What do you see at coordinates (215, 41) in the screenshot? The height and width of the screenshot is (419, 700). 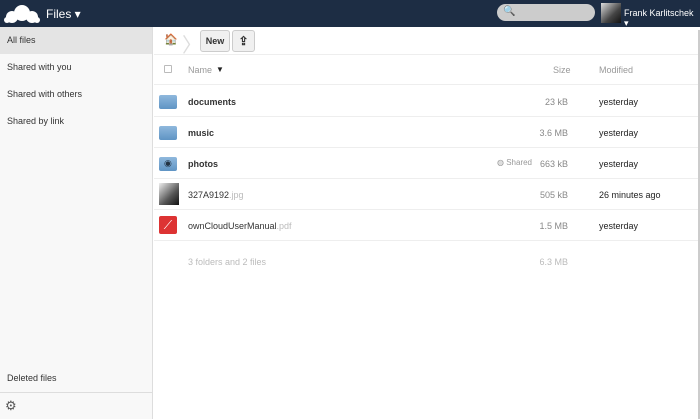 I see `new-button: New` at bounding box center [215, 41].